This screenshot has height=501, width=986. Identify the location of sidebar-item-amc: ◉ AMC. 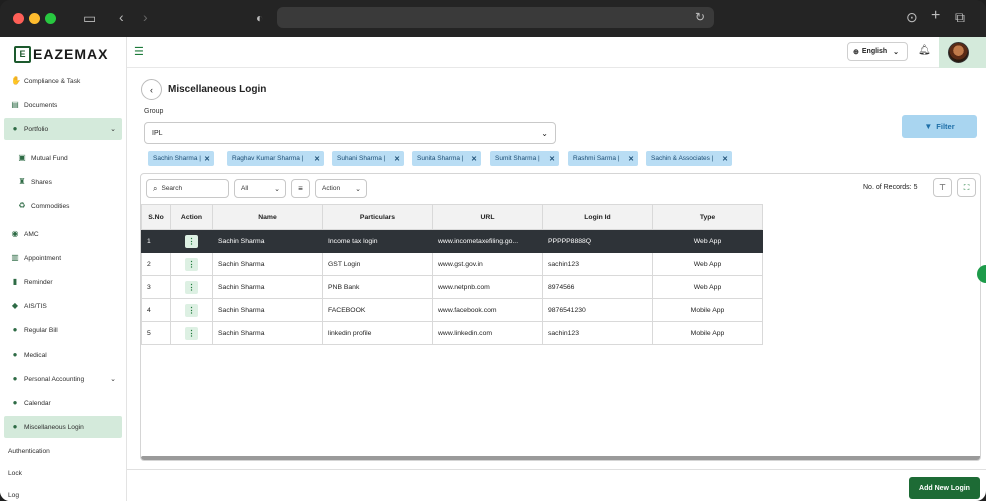
(63, 234).